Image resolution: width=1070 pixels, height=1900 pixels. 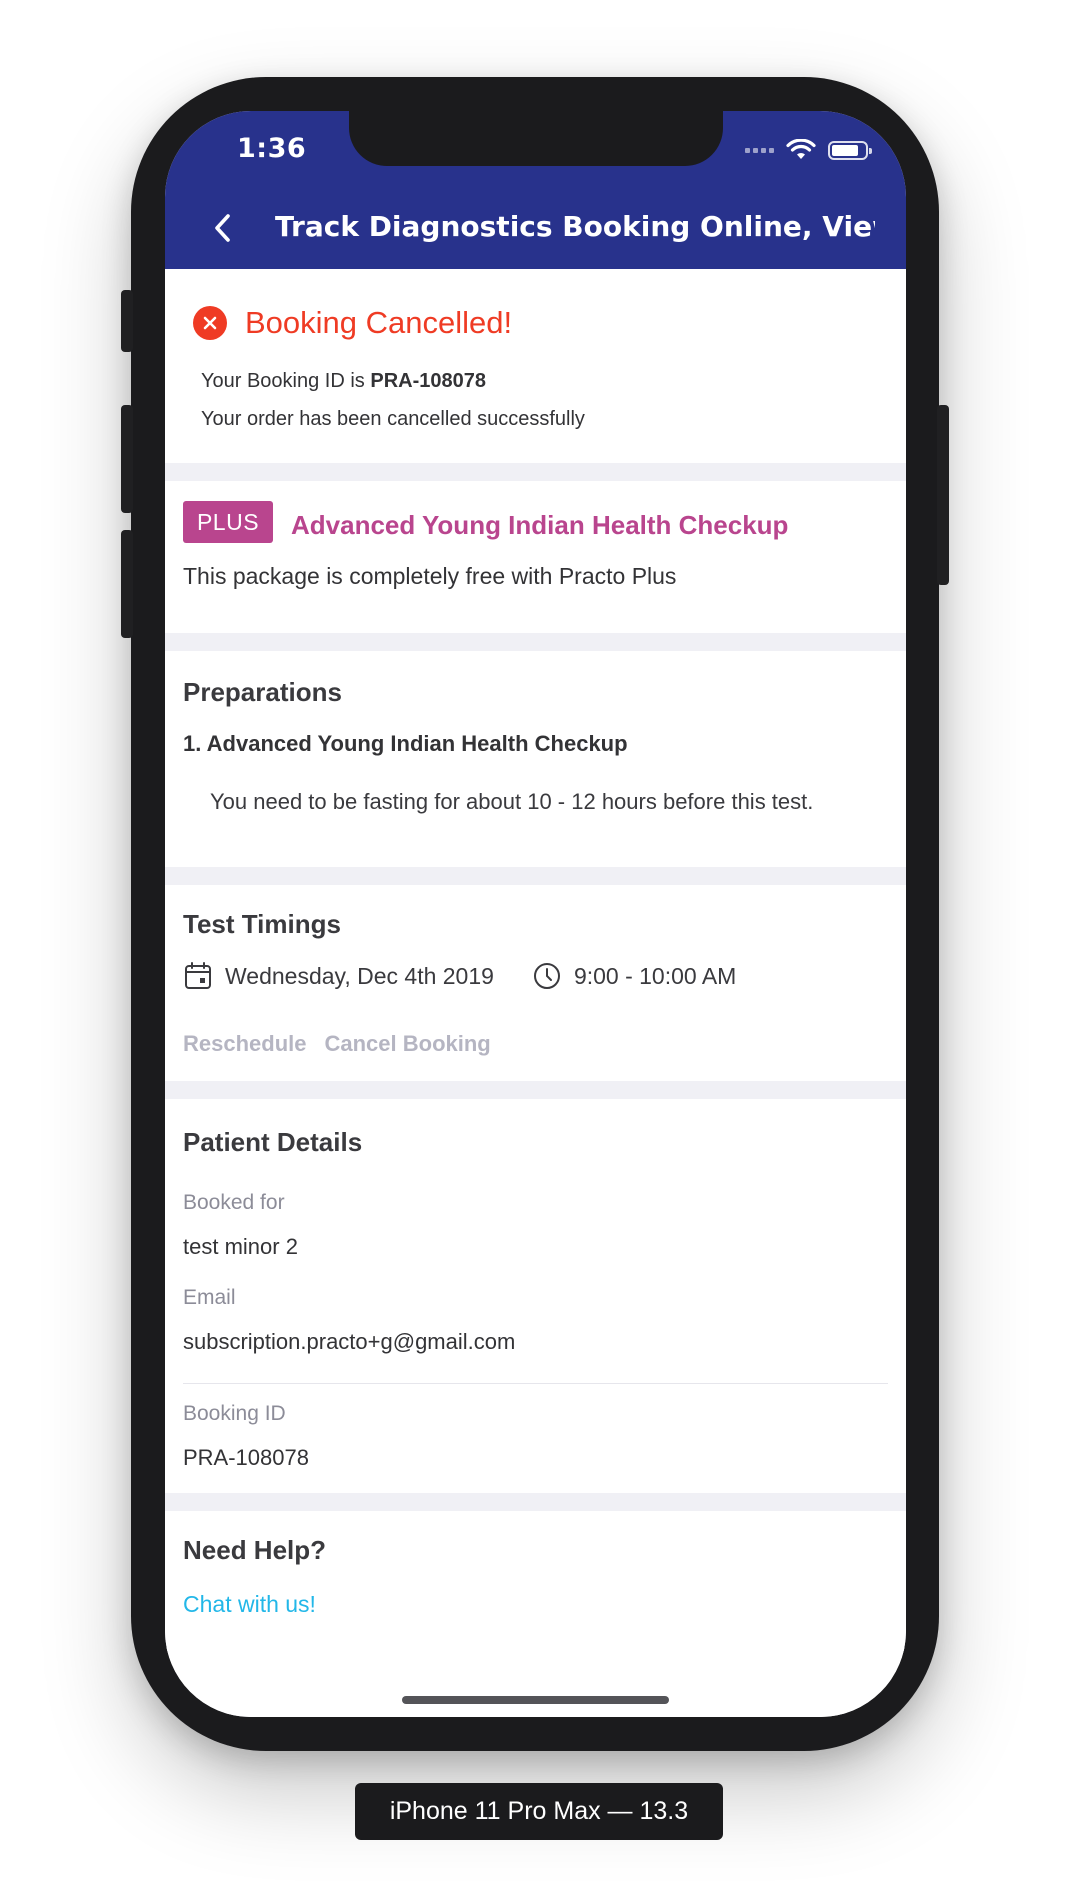 I want to click on clock-icon, so click(x=547, y=976).